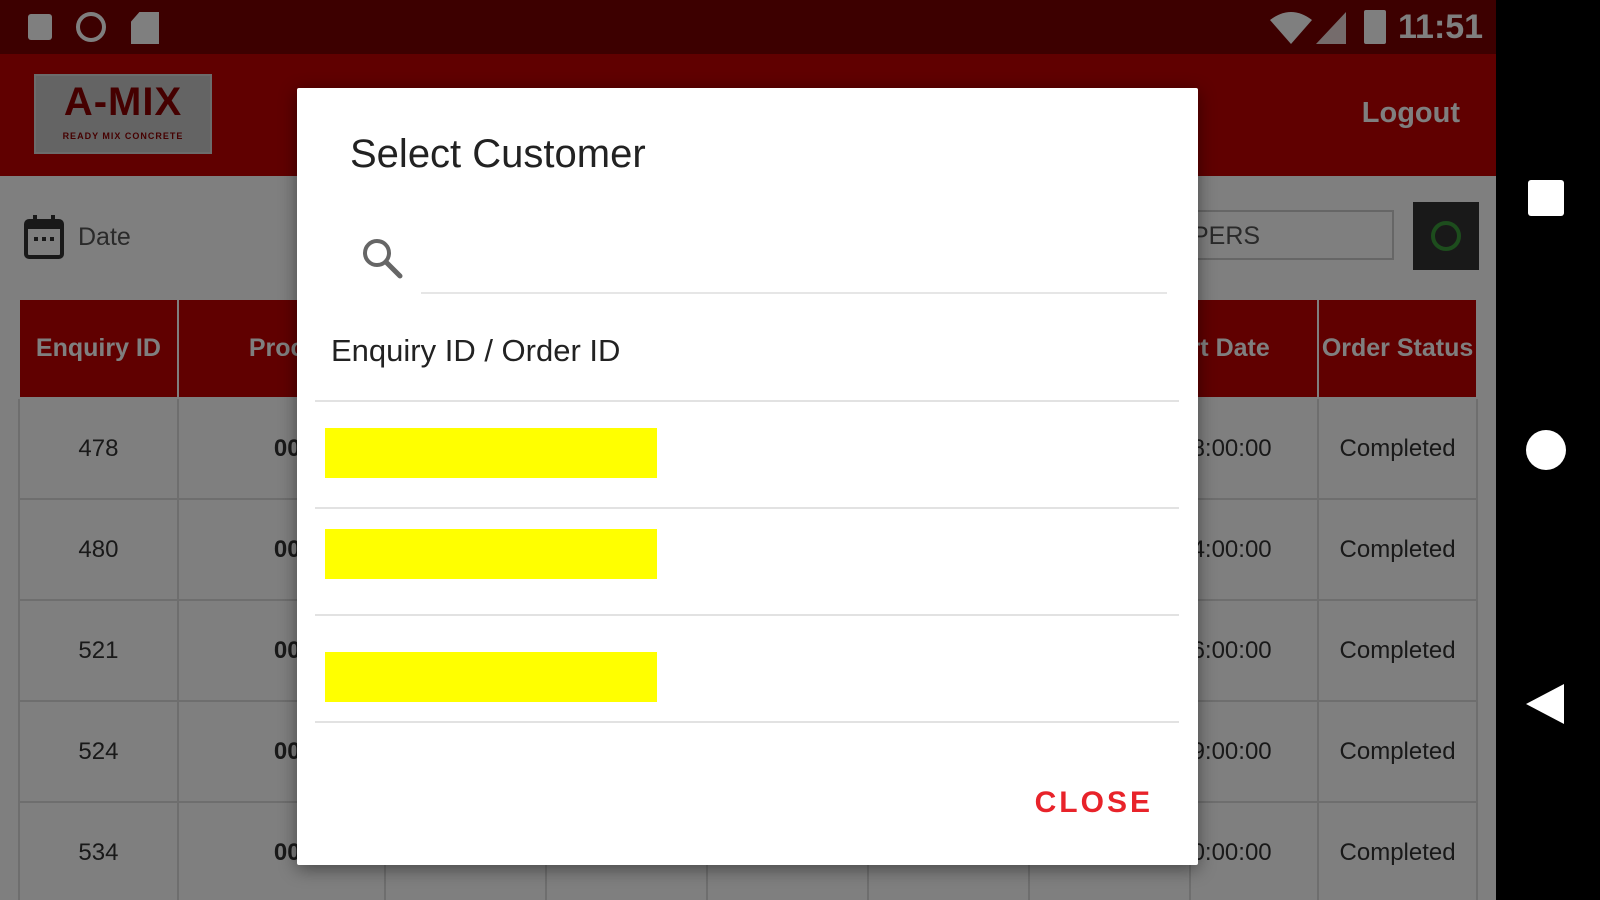  I want to click on recents-button, so click(1546, 198).